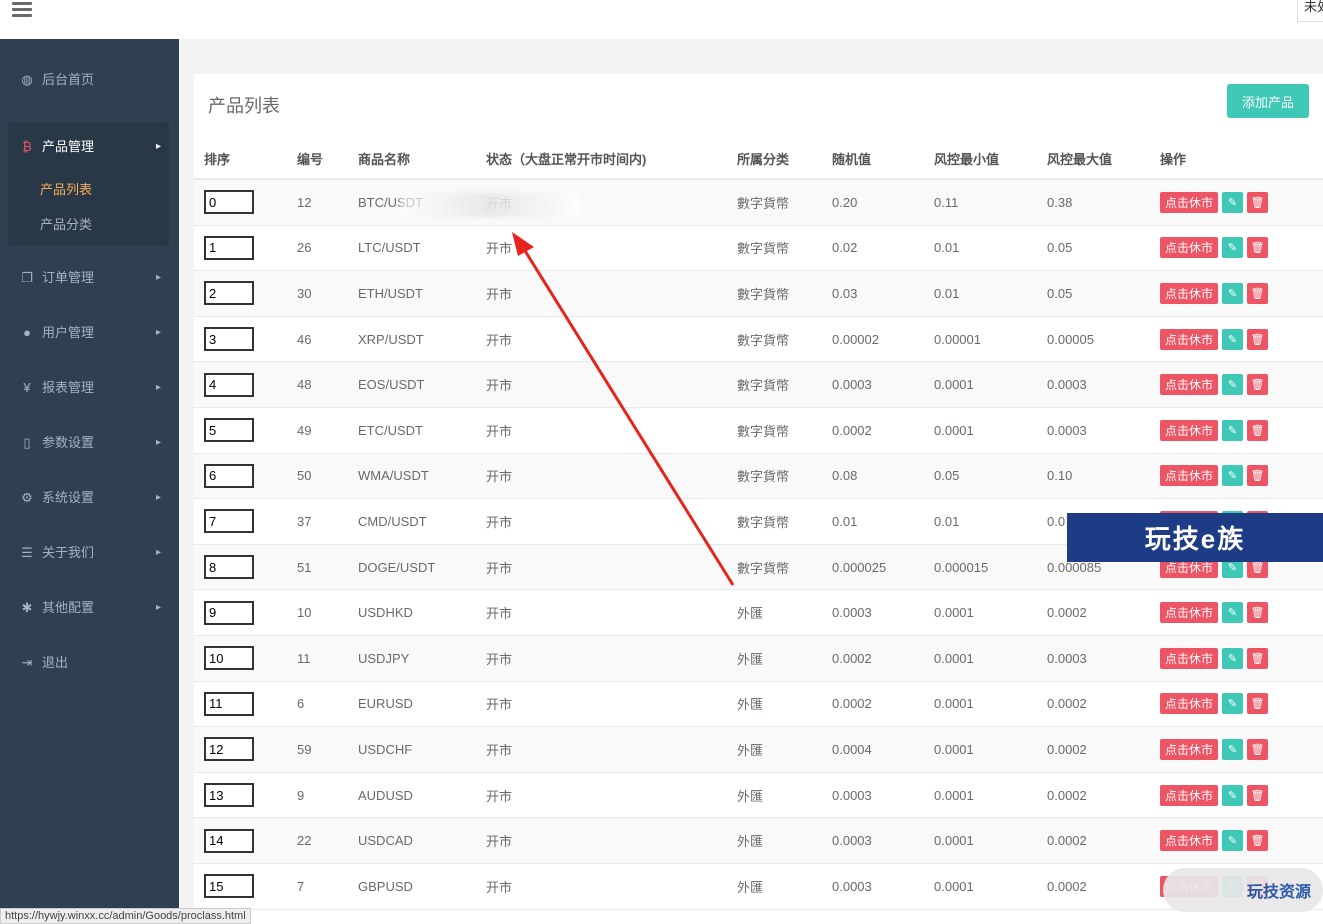  What do you see at coordinates (851, 159) in the screenshot?
I see `header-random: 随机值` at bounding box center [851, 159].